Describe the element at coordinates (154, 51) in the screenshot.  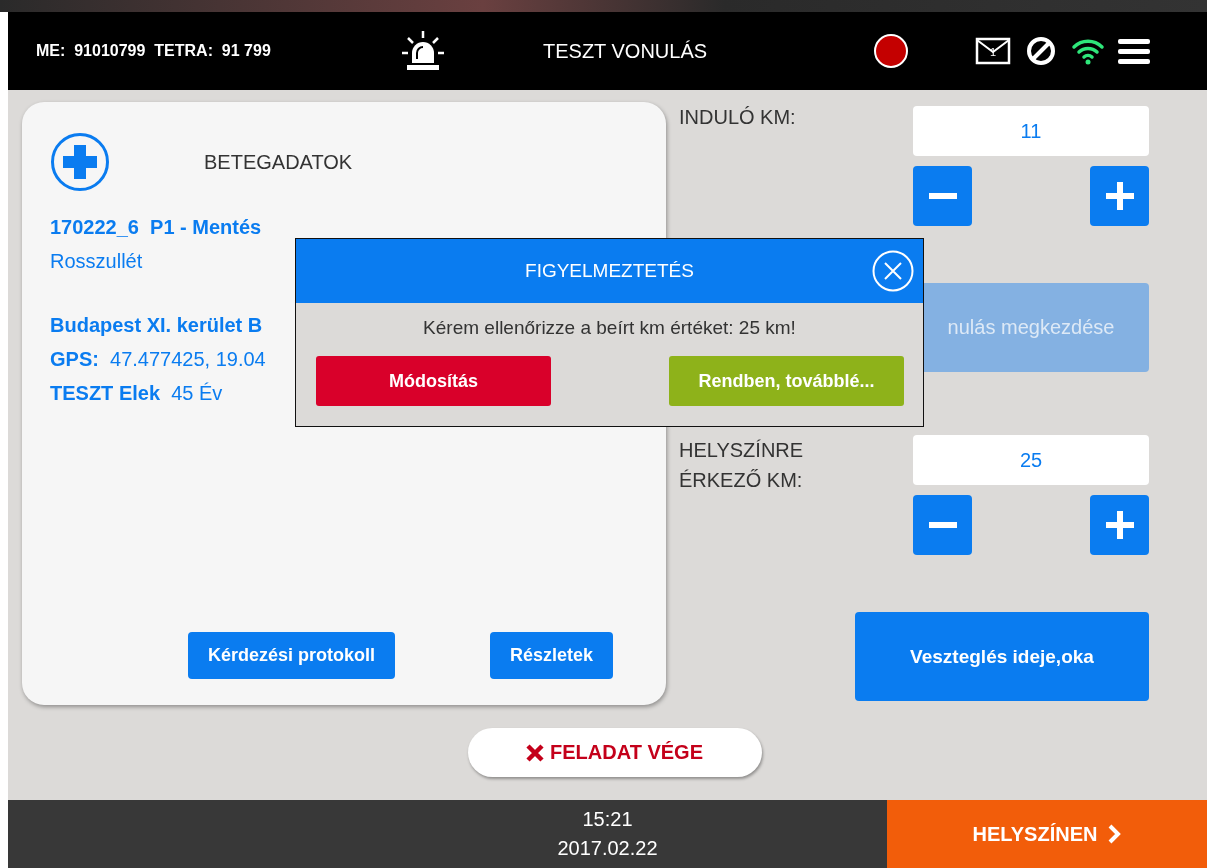
I see `unit-info: ME: 91010799 TETRA: 91 799` at that location.